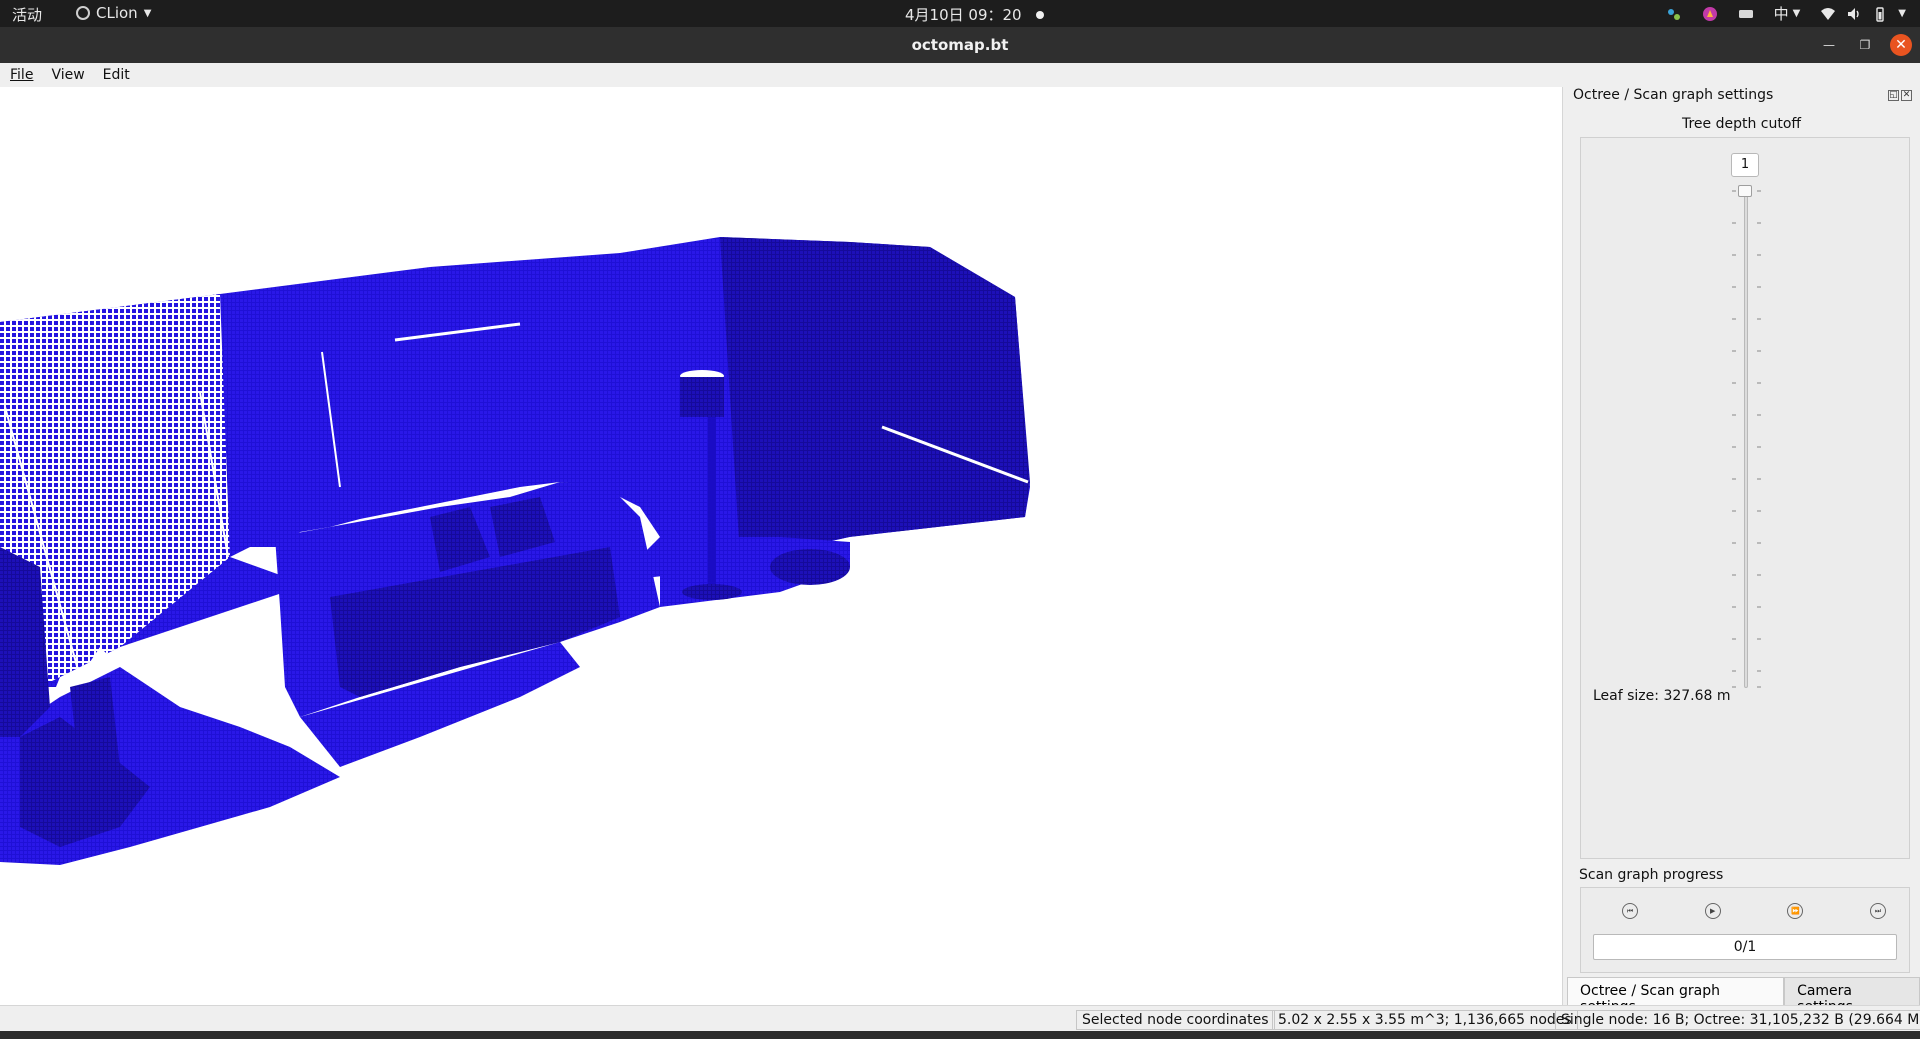 This screenshot has width=1920, height=1039. I want to click on volume-icon, so click(1853, 13).